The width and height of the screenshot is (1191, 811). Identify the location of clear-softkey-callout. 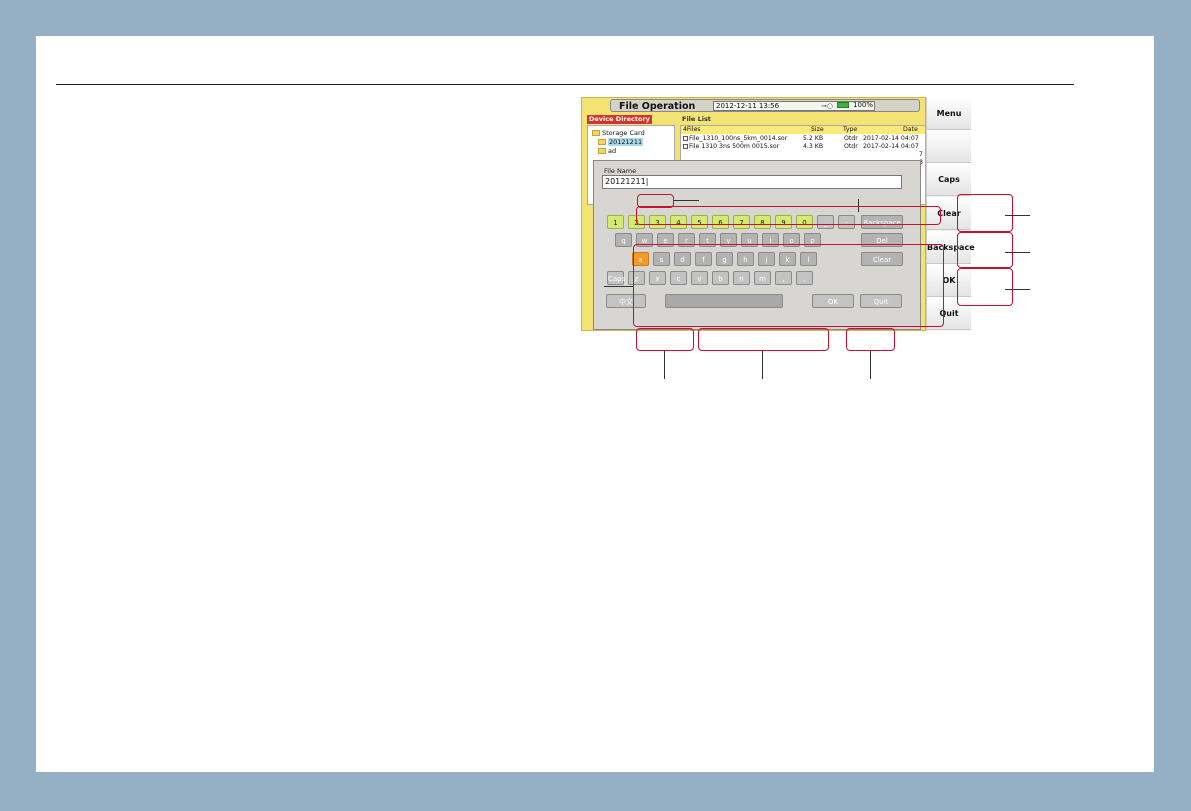
(985, 250).